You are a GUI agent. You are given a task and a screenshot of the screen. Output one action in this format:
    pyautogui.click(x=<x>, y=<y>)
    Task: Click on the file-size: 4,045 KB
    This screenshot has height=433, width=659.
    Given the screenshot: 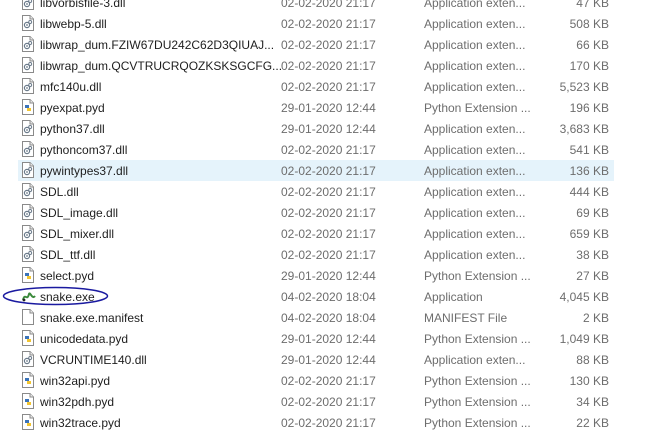 What is the action you would take?
    pyautogui.click(x=584, y=297)
    